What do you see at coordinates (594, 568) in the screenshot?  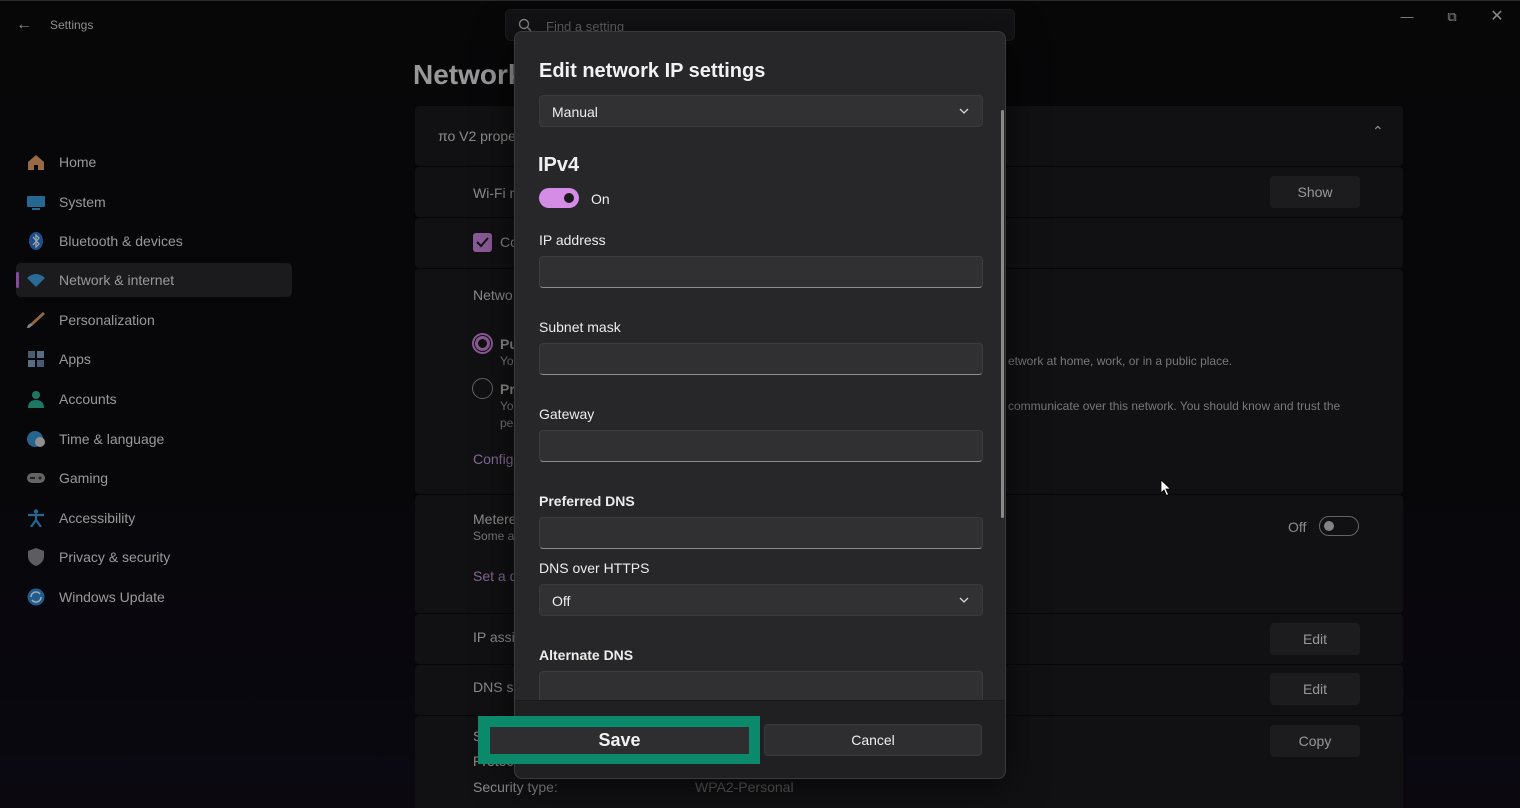 I see `dns-over-https-label: DNS over HTTPS` at bounding box center [594, 568].